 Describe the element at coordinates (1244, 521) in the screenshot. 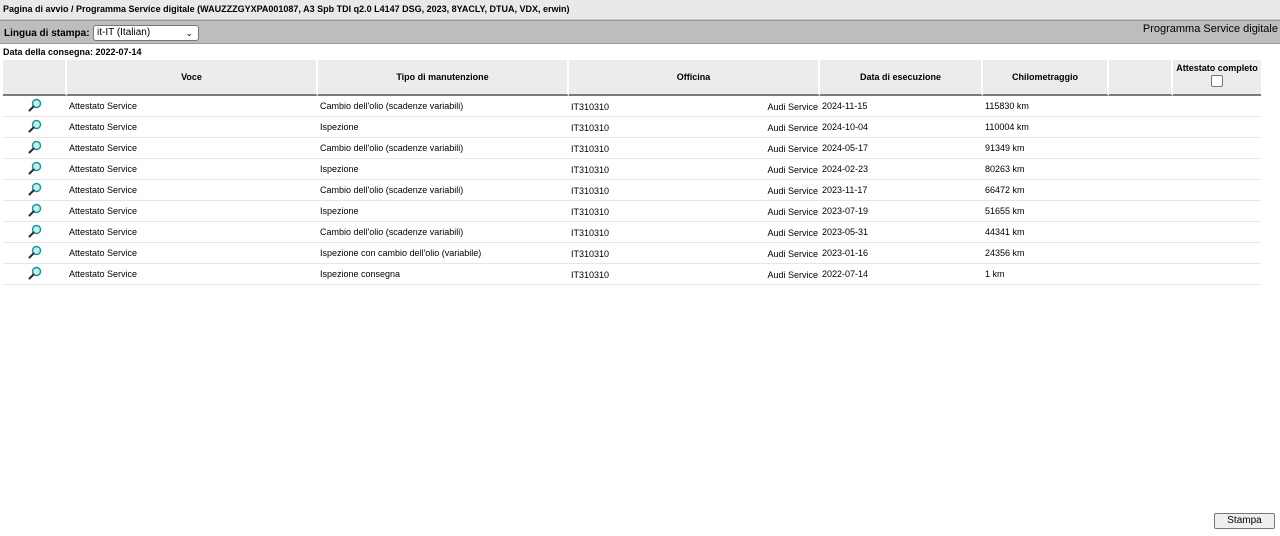

I see `print-button: Stampa` at that location.